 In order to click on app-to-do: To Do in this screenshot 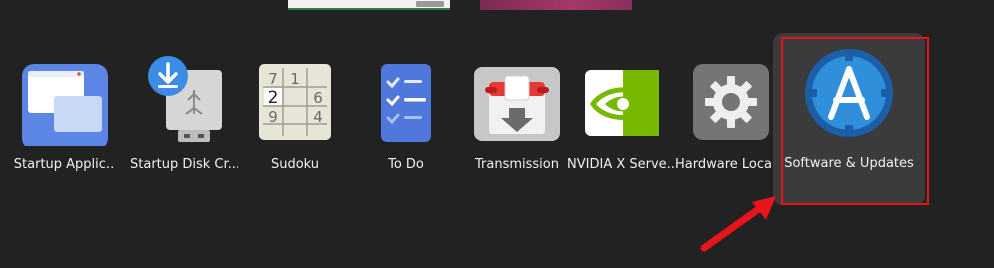, I will do `click(406, 121)`.